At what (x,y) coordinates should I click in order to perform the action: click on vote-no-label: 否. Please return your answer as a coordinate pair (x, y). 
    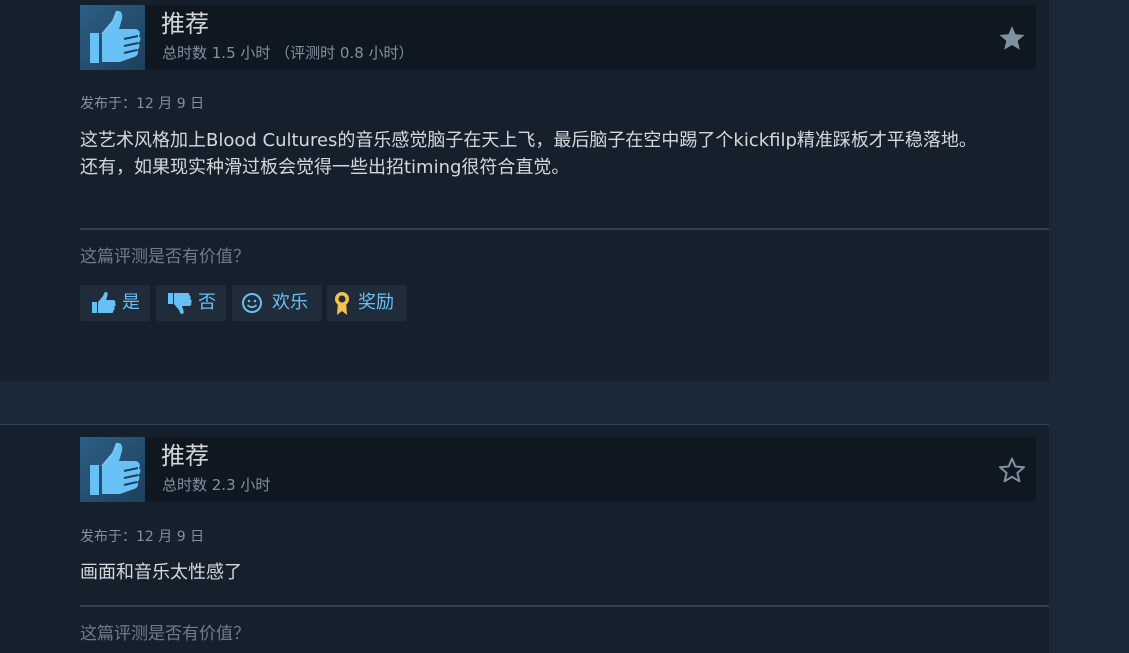
    Looking at the image, I should click on (207, 302).